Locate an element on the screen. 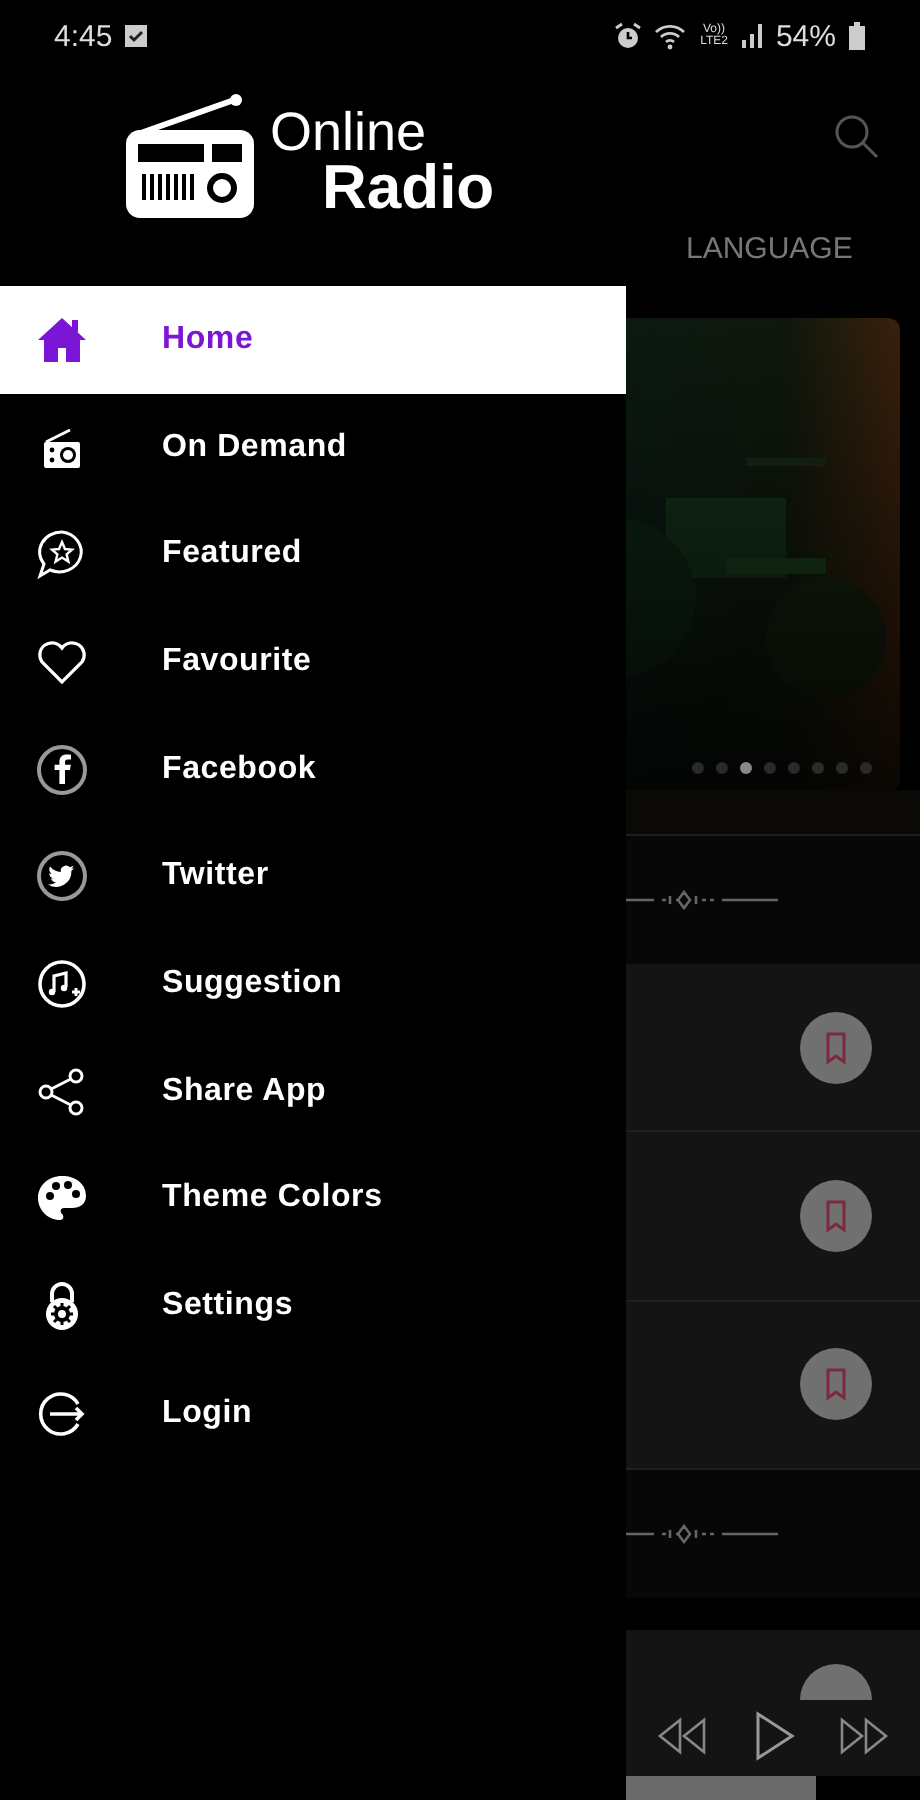  search-icon is located at coordinates (856, 135).